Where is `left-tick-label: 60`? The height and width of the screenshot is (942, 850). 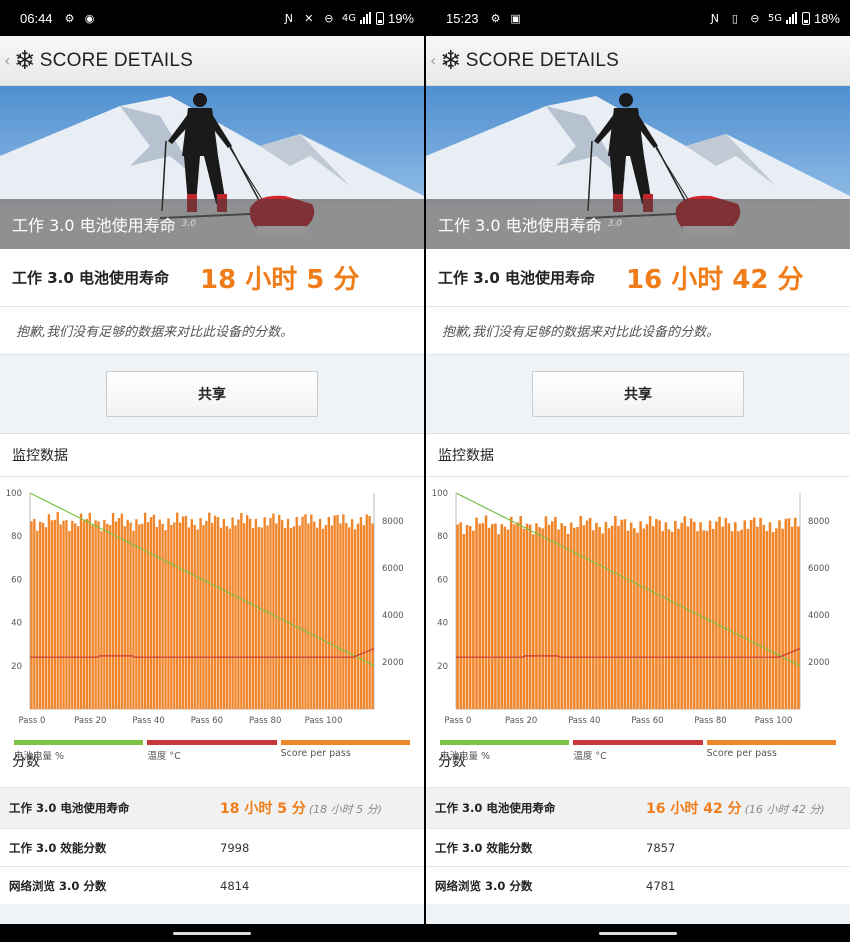 left-tick-label: 60 is located at coordinates (16, 580).